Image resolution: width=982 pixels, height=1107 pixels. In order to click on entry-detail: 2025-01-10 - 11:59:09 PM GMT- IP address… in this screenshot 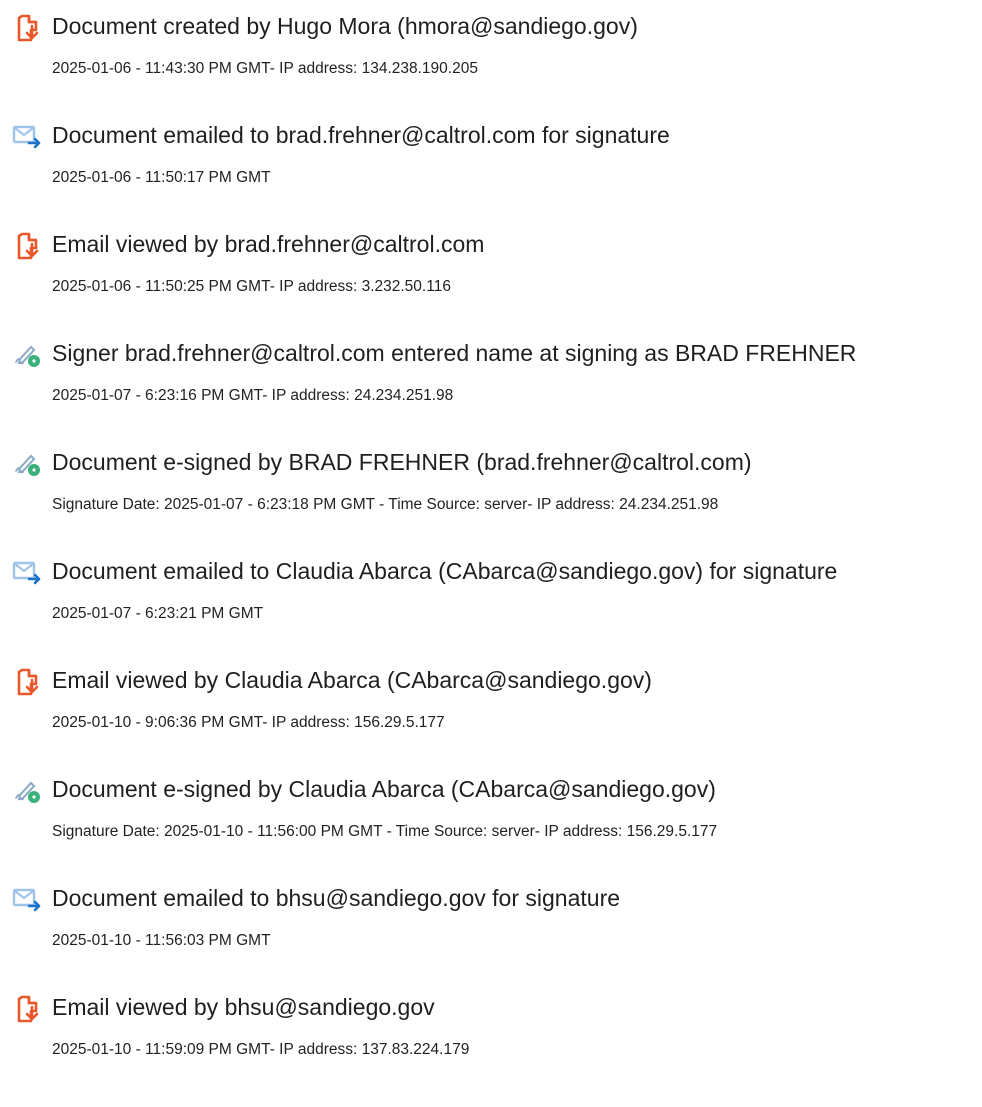, I will do `click(261, 1049)`.